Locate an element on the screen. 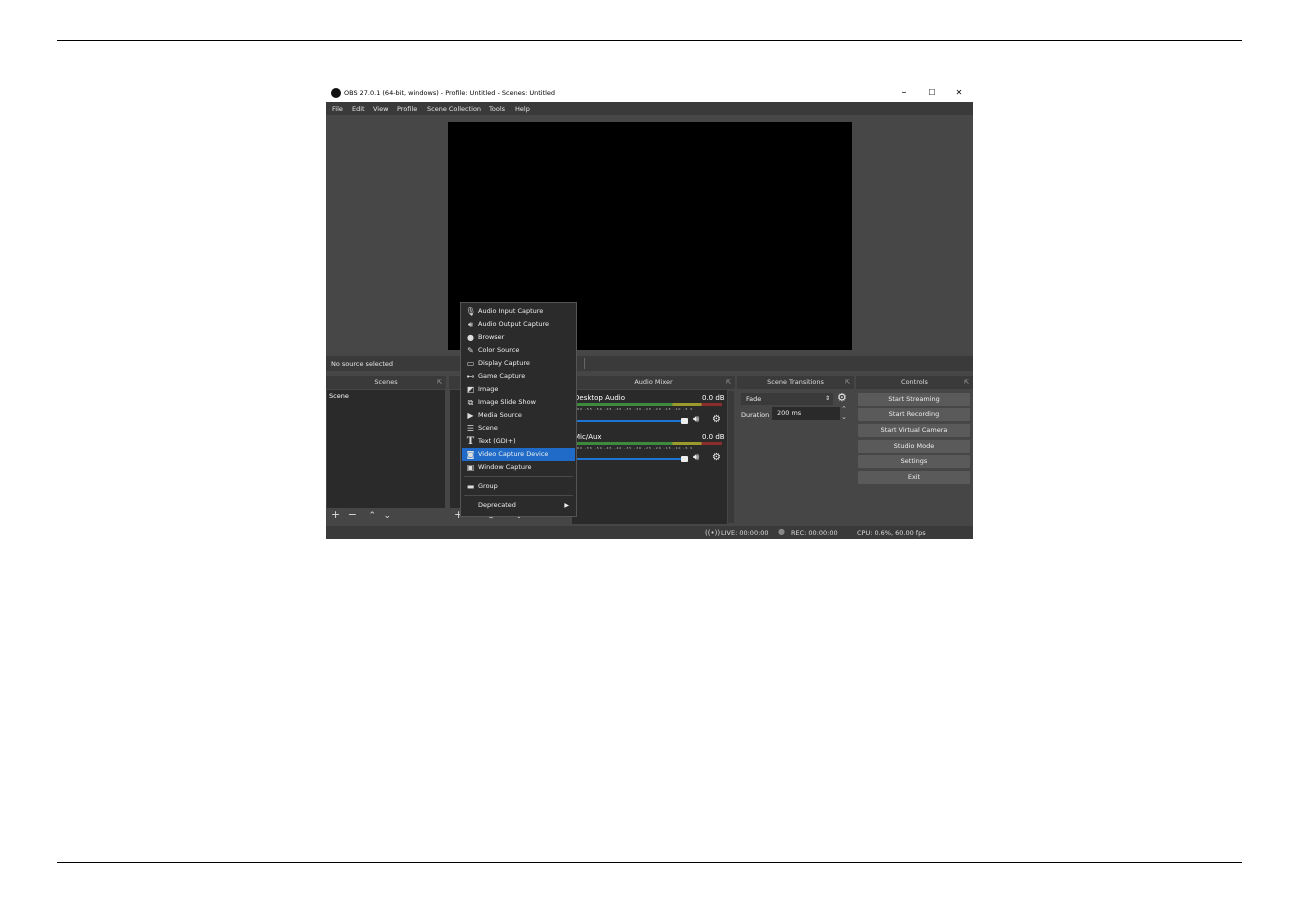 The image size is (1298, 918). transition-settings-icon: ⚙ is located at coordinates (842, 397).